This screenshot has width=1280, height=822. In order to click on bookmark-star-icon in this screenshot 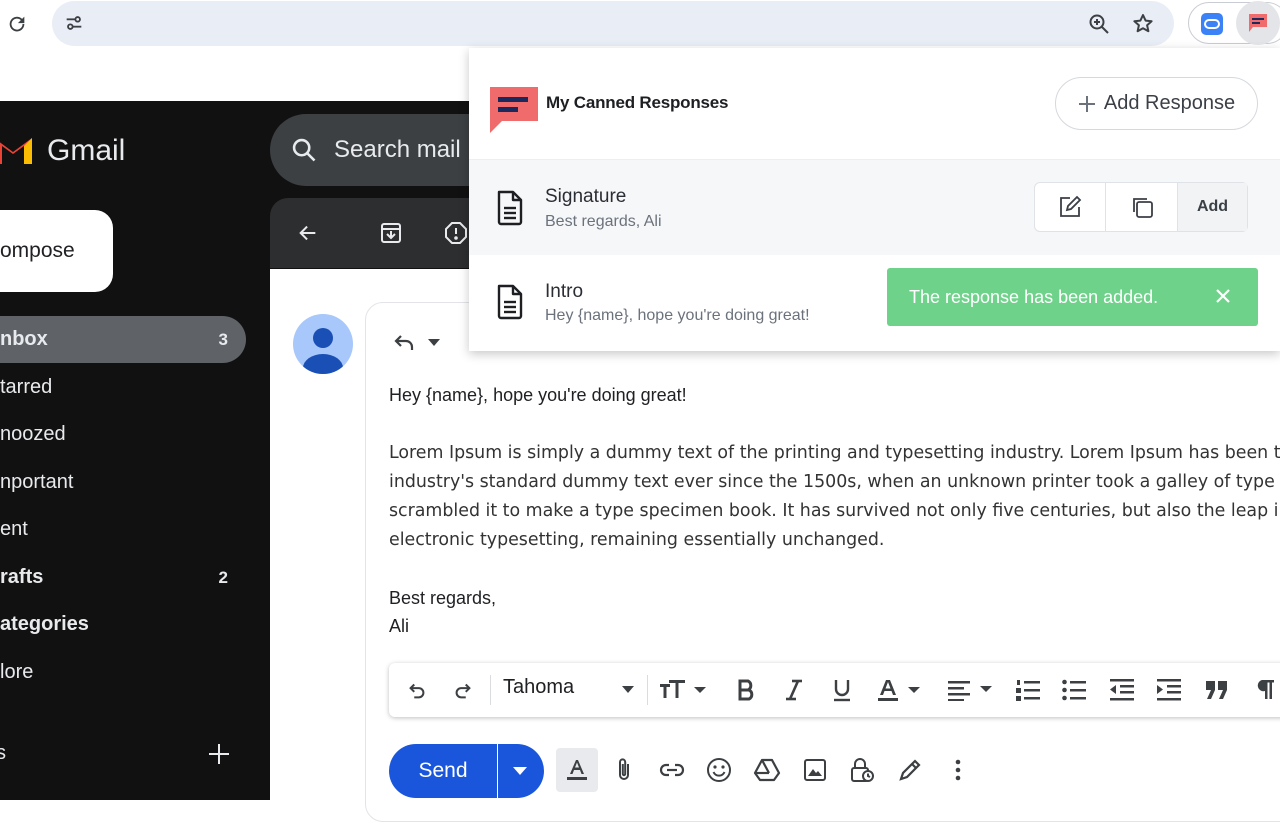, I will do `click(1143, 24)`.